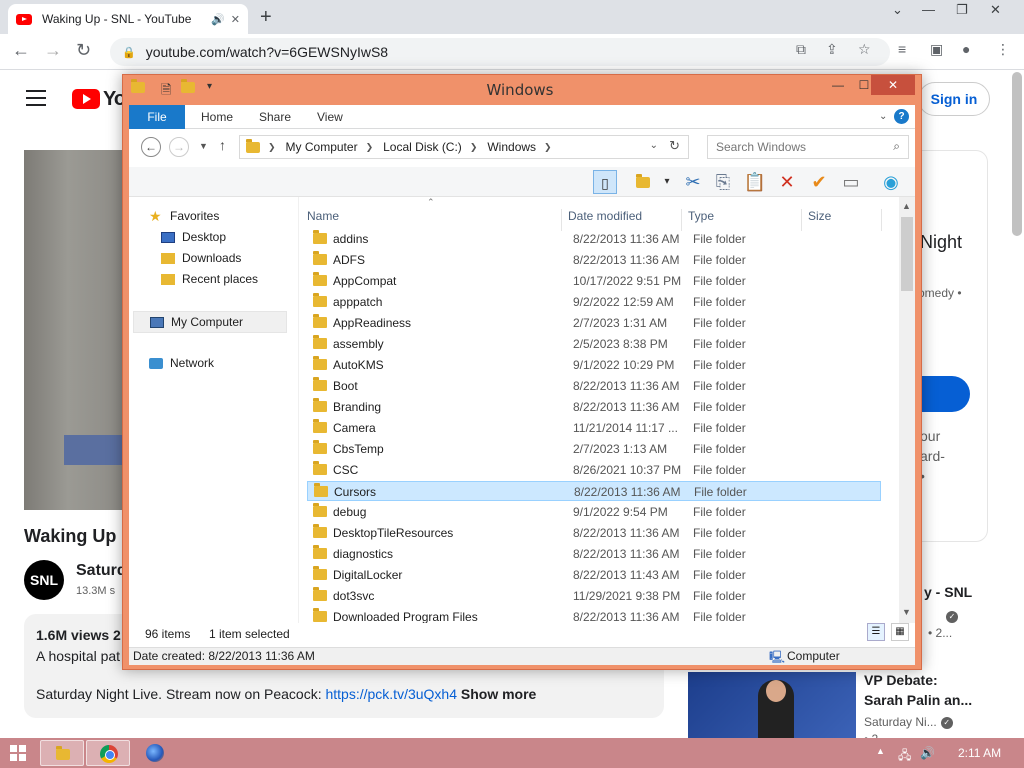  Describe the element at coordinates (948, 592) in the screenshot. I see `related-video-title: y - SNL` at that location.